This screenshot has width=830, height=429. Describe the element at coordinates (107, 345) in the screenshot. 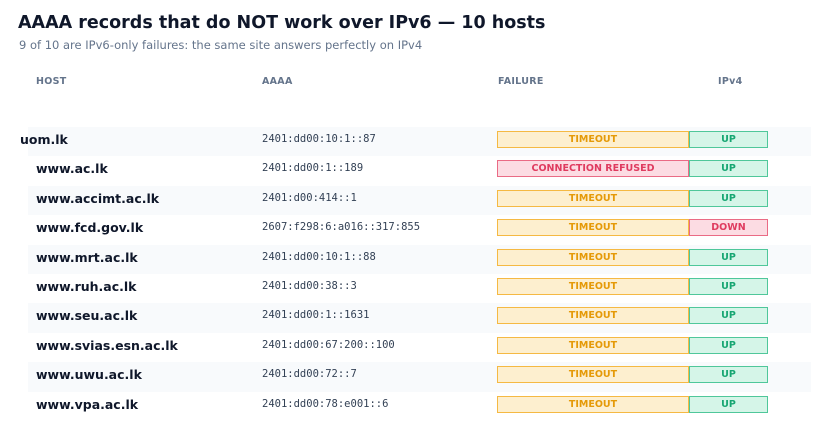

I see `host-cell: www.svias.esn.ac.lk` at that location.